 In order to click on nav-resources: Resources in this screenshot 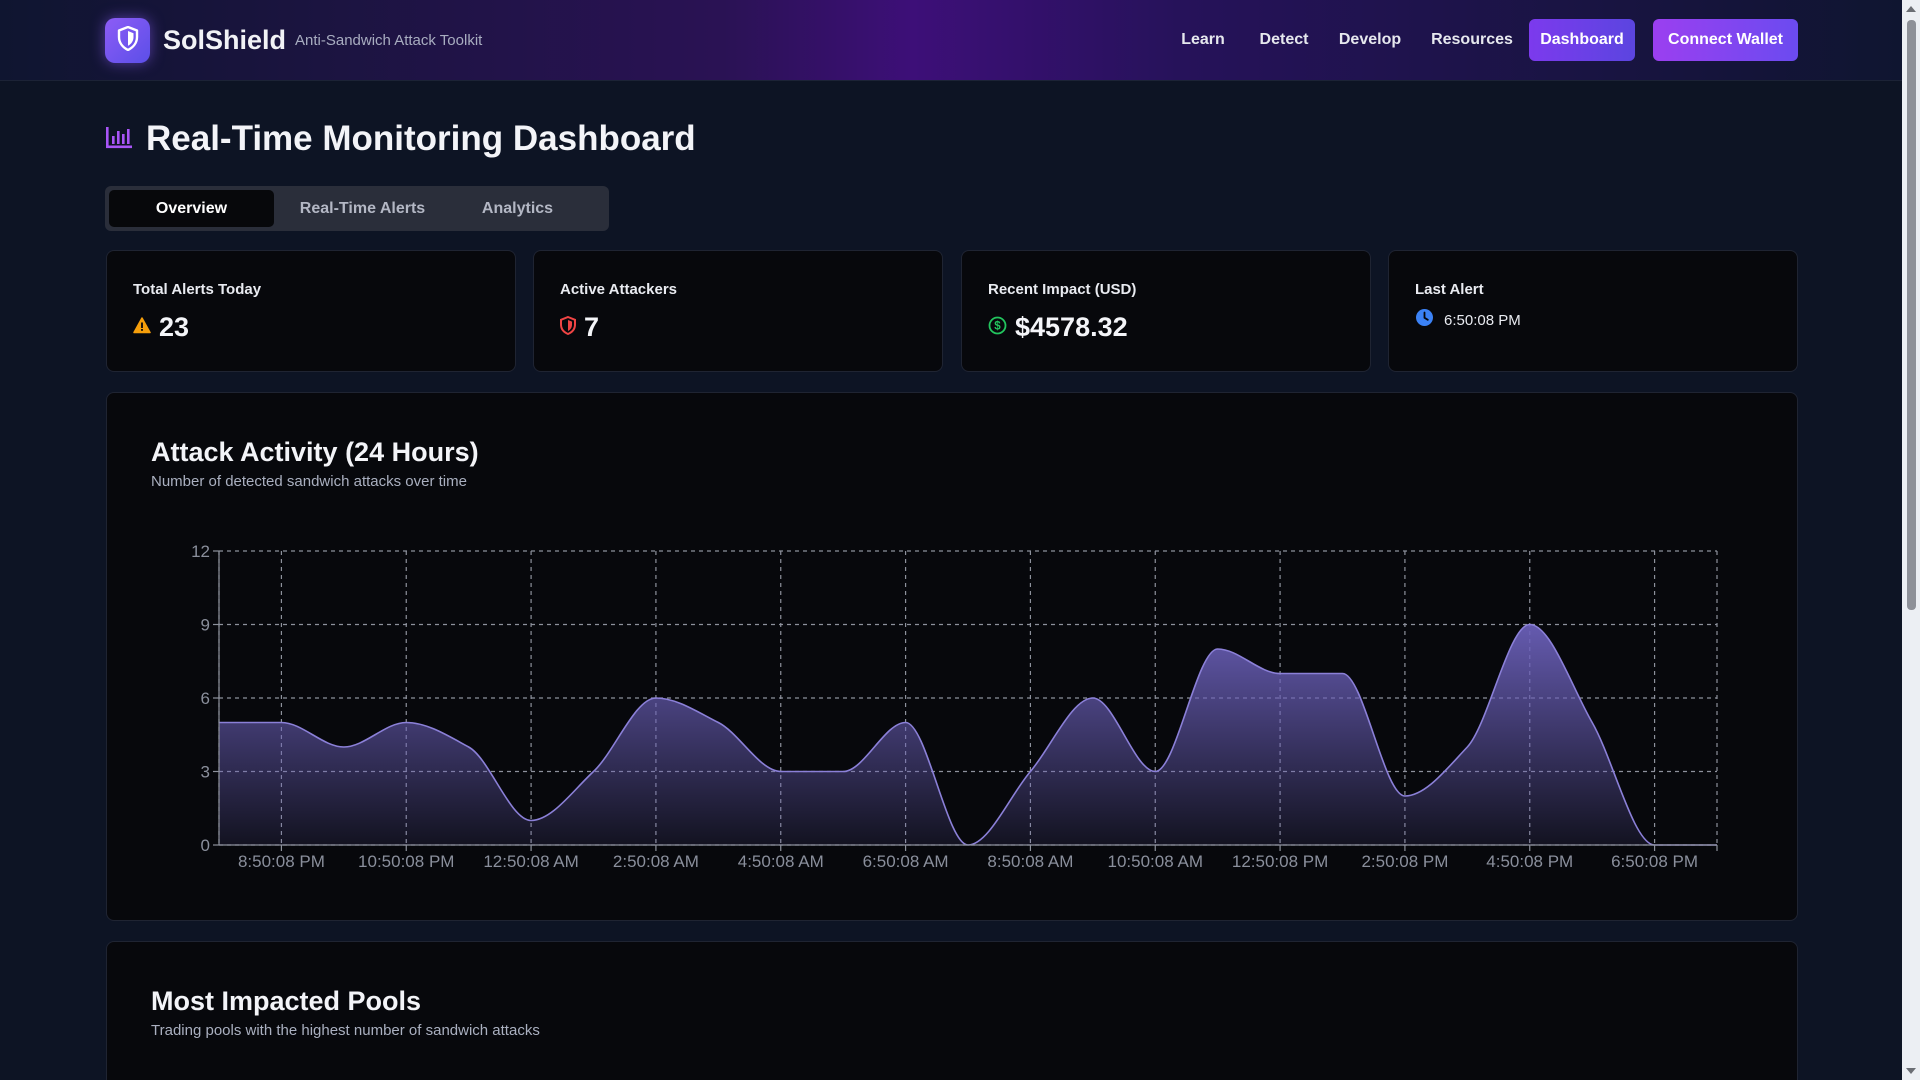, I will do `click(1472, 40)`.